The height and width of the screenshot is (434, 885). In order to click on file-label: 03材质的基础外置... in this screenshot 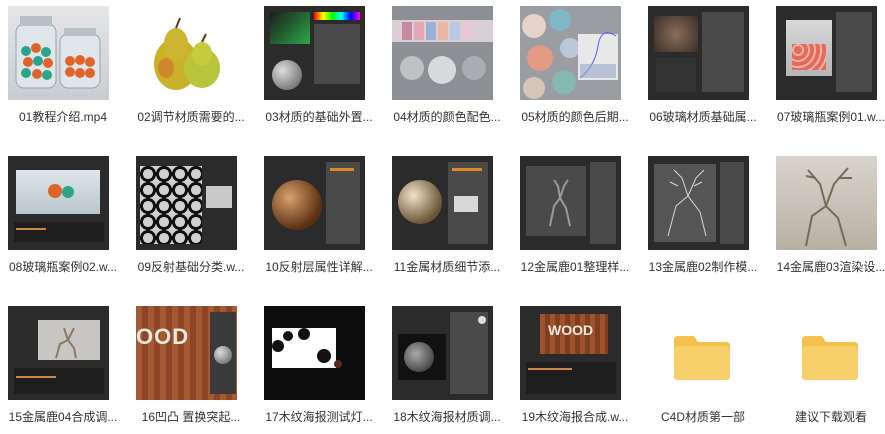, I will do `click(319, 117)`.